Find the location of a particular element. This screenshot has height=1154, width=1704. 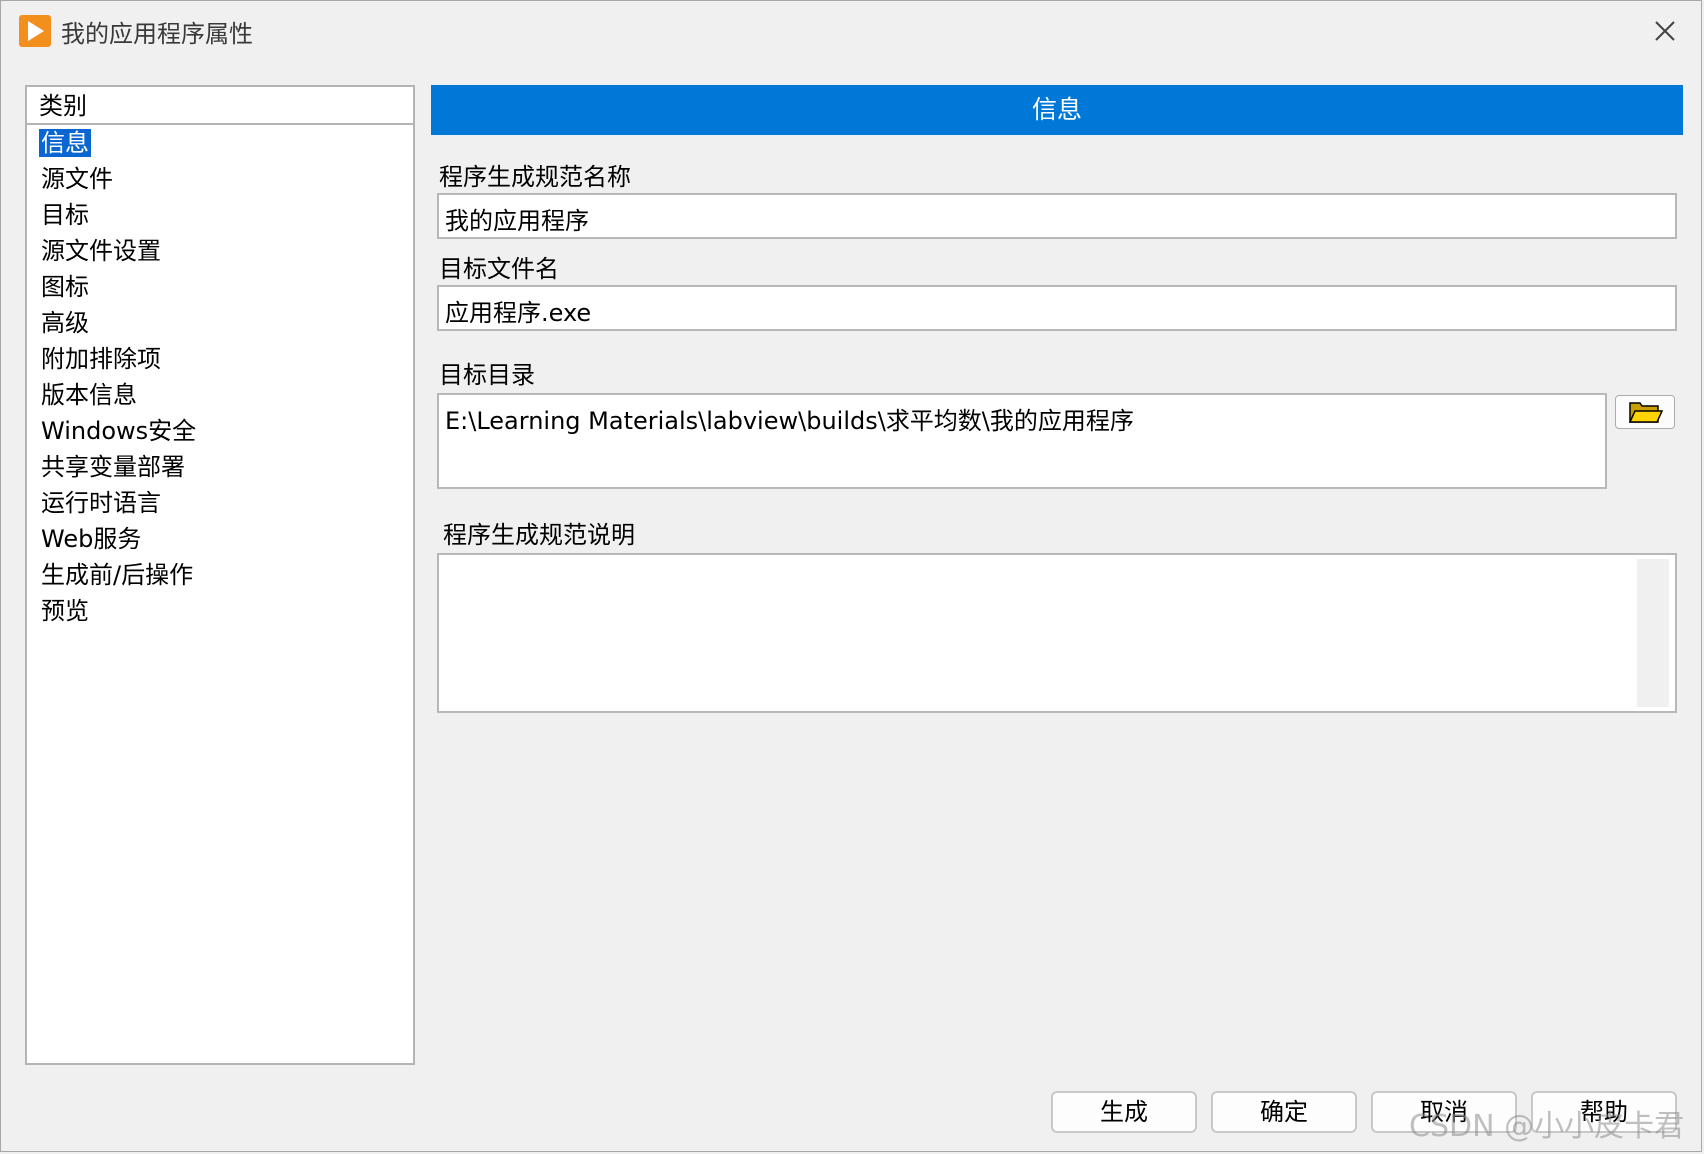

category-item-source-files: 源文件 is located at coordinates (220, 179).